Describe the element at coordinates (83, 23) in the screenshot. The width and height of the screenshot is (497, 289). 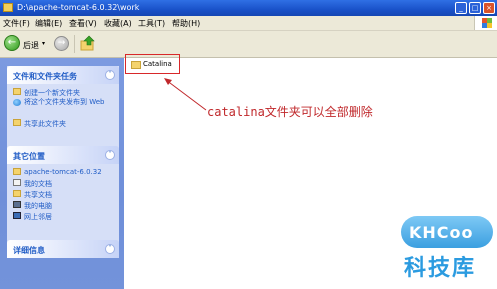
I see `menu-view: 查看(V)` at that location.